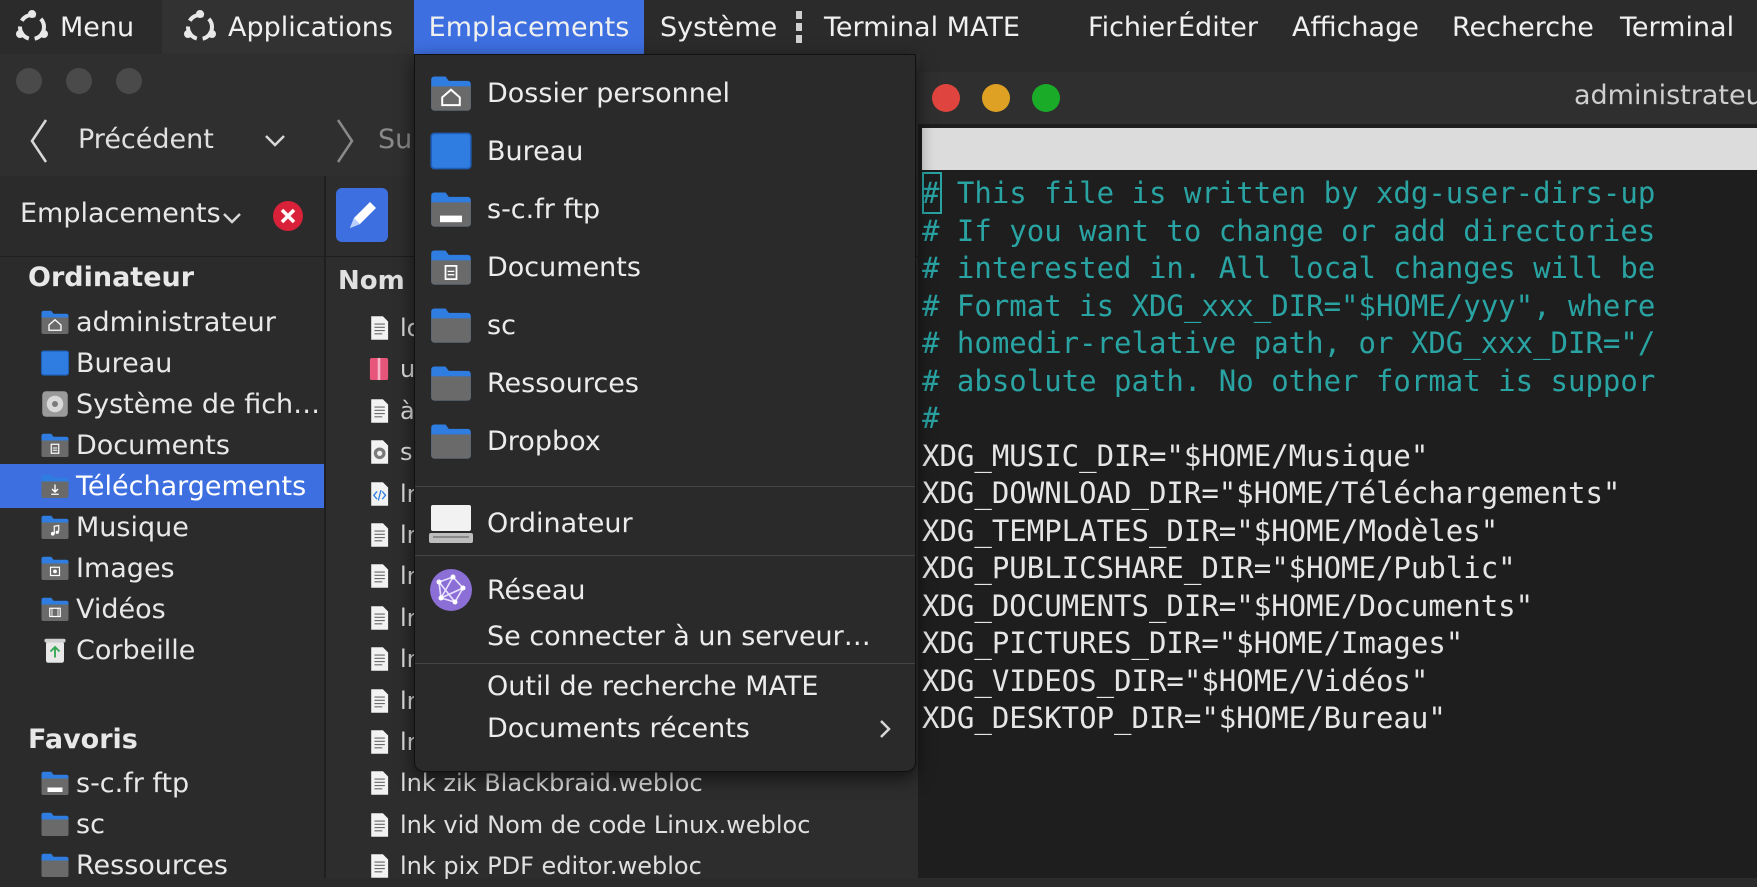  I want to click on music-folder-icon, so click(55, 527).